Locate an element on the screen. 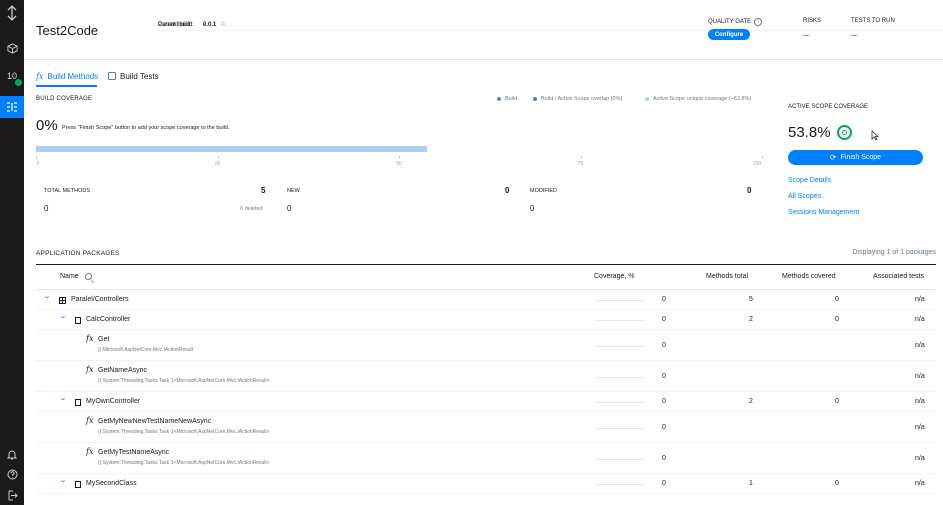 This screenshot has height=505, width=943. legend-label: Build / Active Scope overlap (0%) is located at coordinates (582, 99).